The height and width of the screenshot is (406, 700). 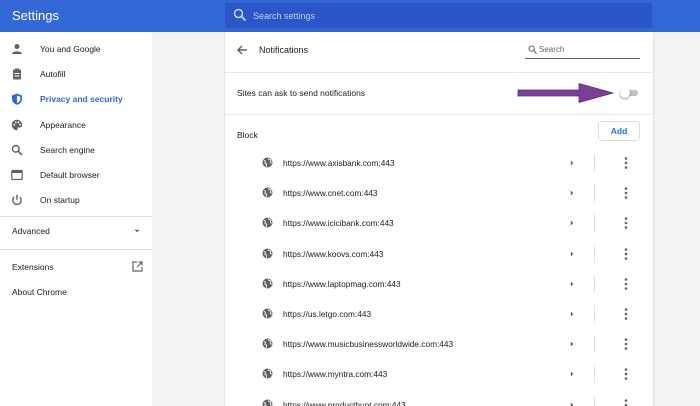 I want to click on sidebar-item-autofill: Autofill, so click(x=76, y=74).